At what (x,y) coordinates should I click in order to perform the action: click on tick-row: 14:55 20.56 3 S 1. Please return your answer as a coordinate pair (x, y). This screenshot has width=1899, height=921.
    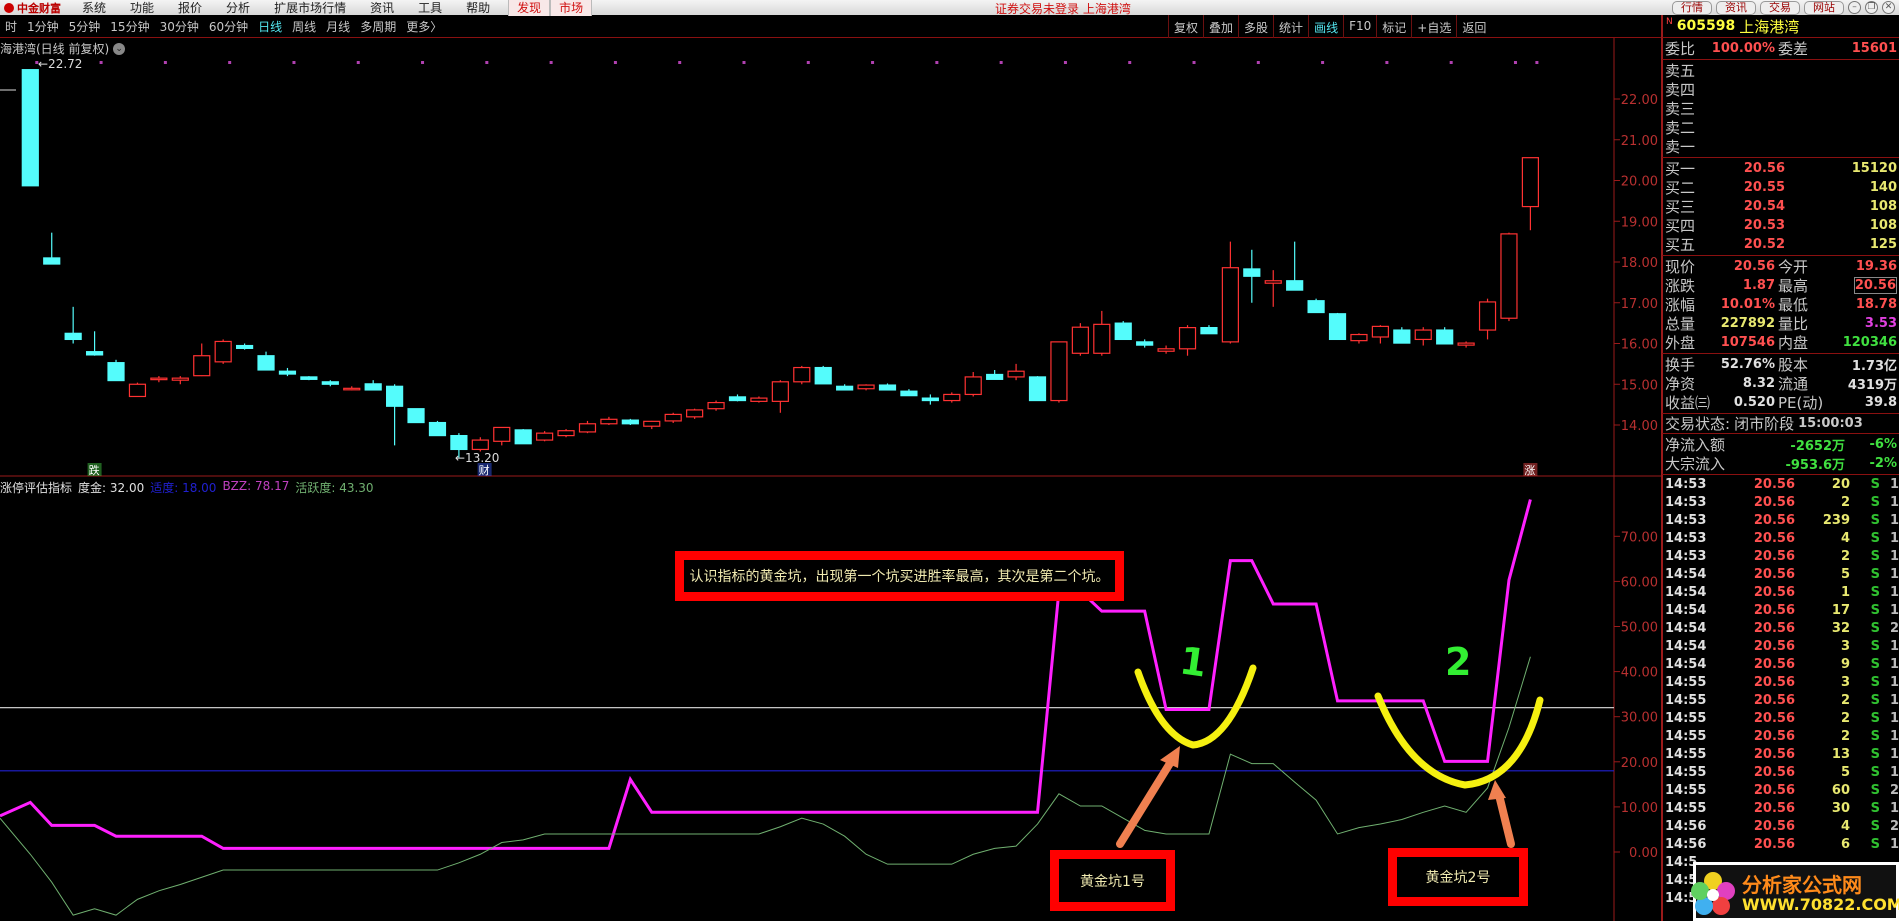
    Looking at the image, I should click on (1780, 682).